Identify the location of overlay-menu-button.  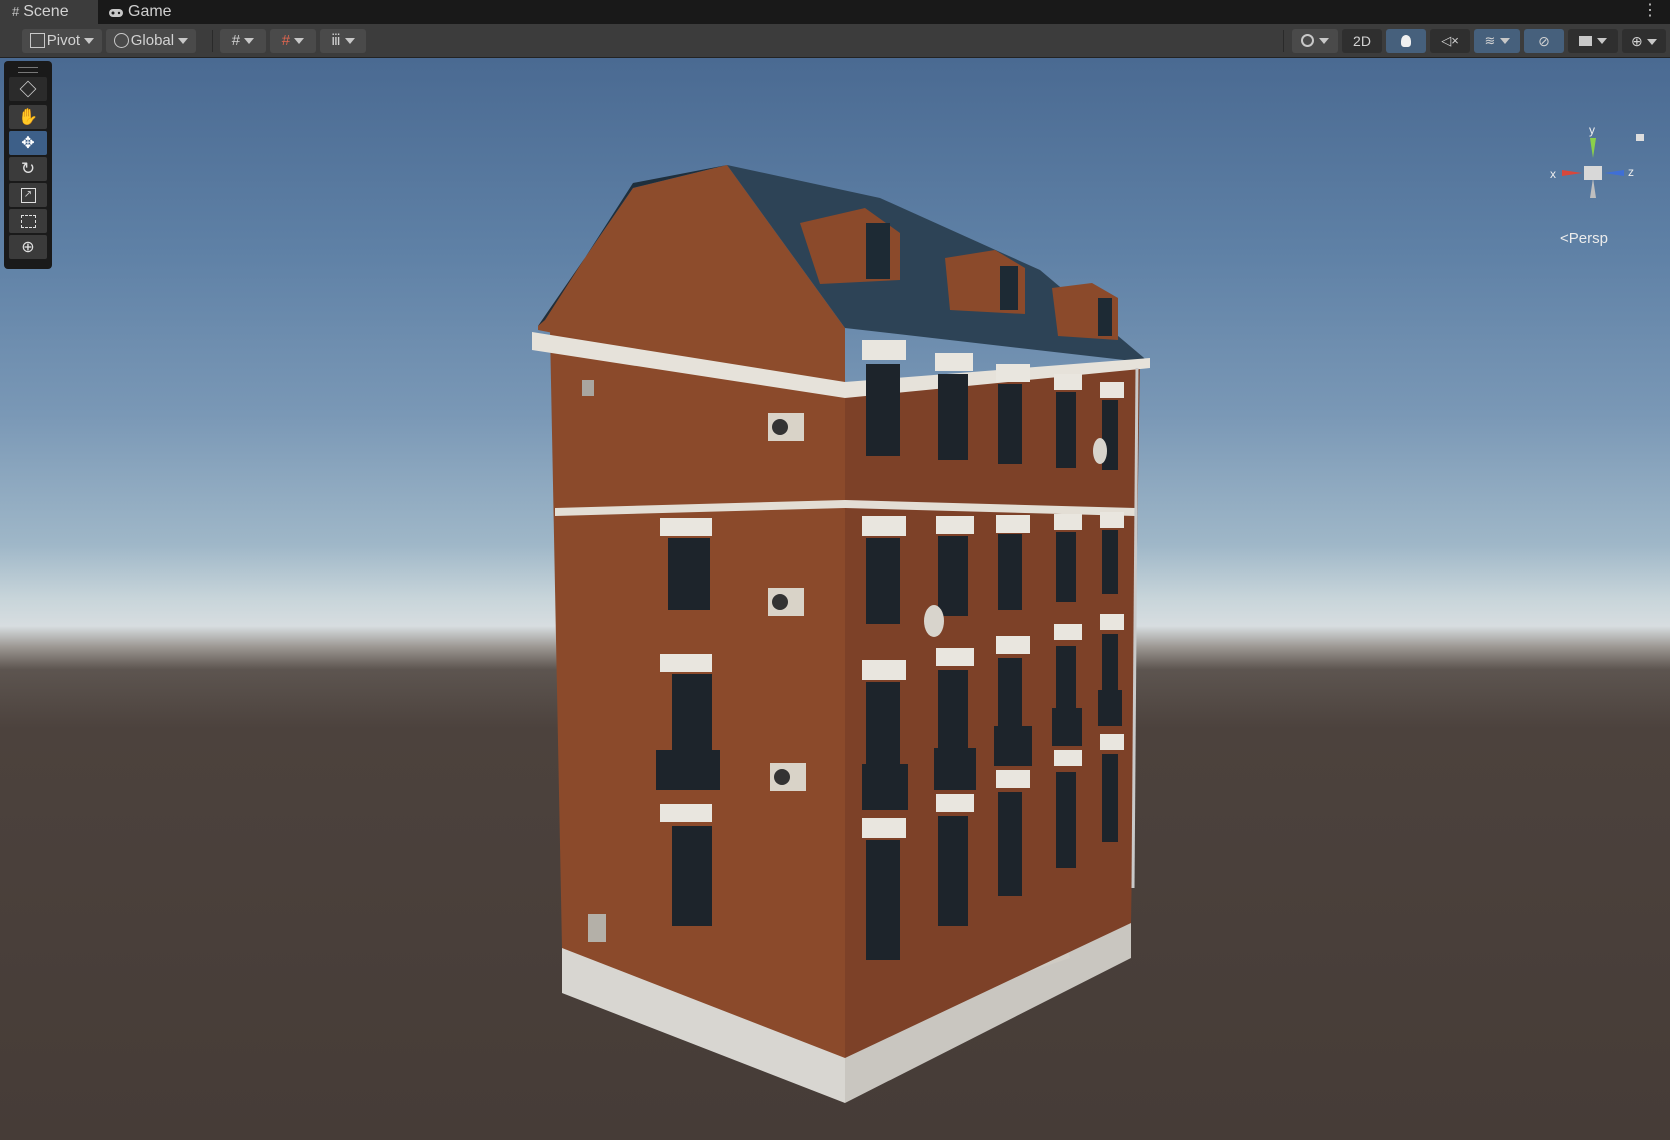
(28, 89).